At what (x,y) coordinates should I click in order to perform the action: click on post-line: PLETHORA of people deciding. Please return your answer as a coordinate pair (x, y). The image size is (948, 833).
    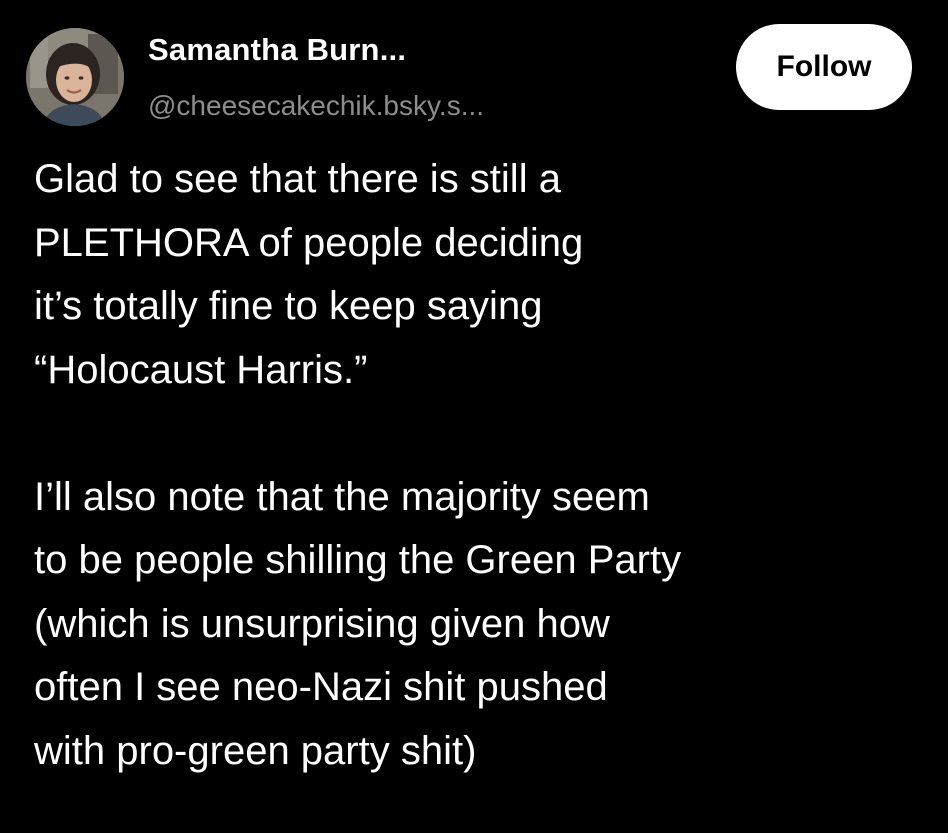
    Looking at the image, I should click on (309, 242).